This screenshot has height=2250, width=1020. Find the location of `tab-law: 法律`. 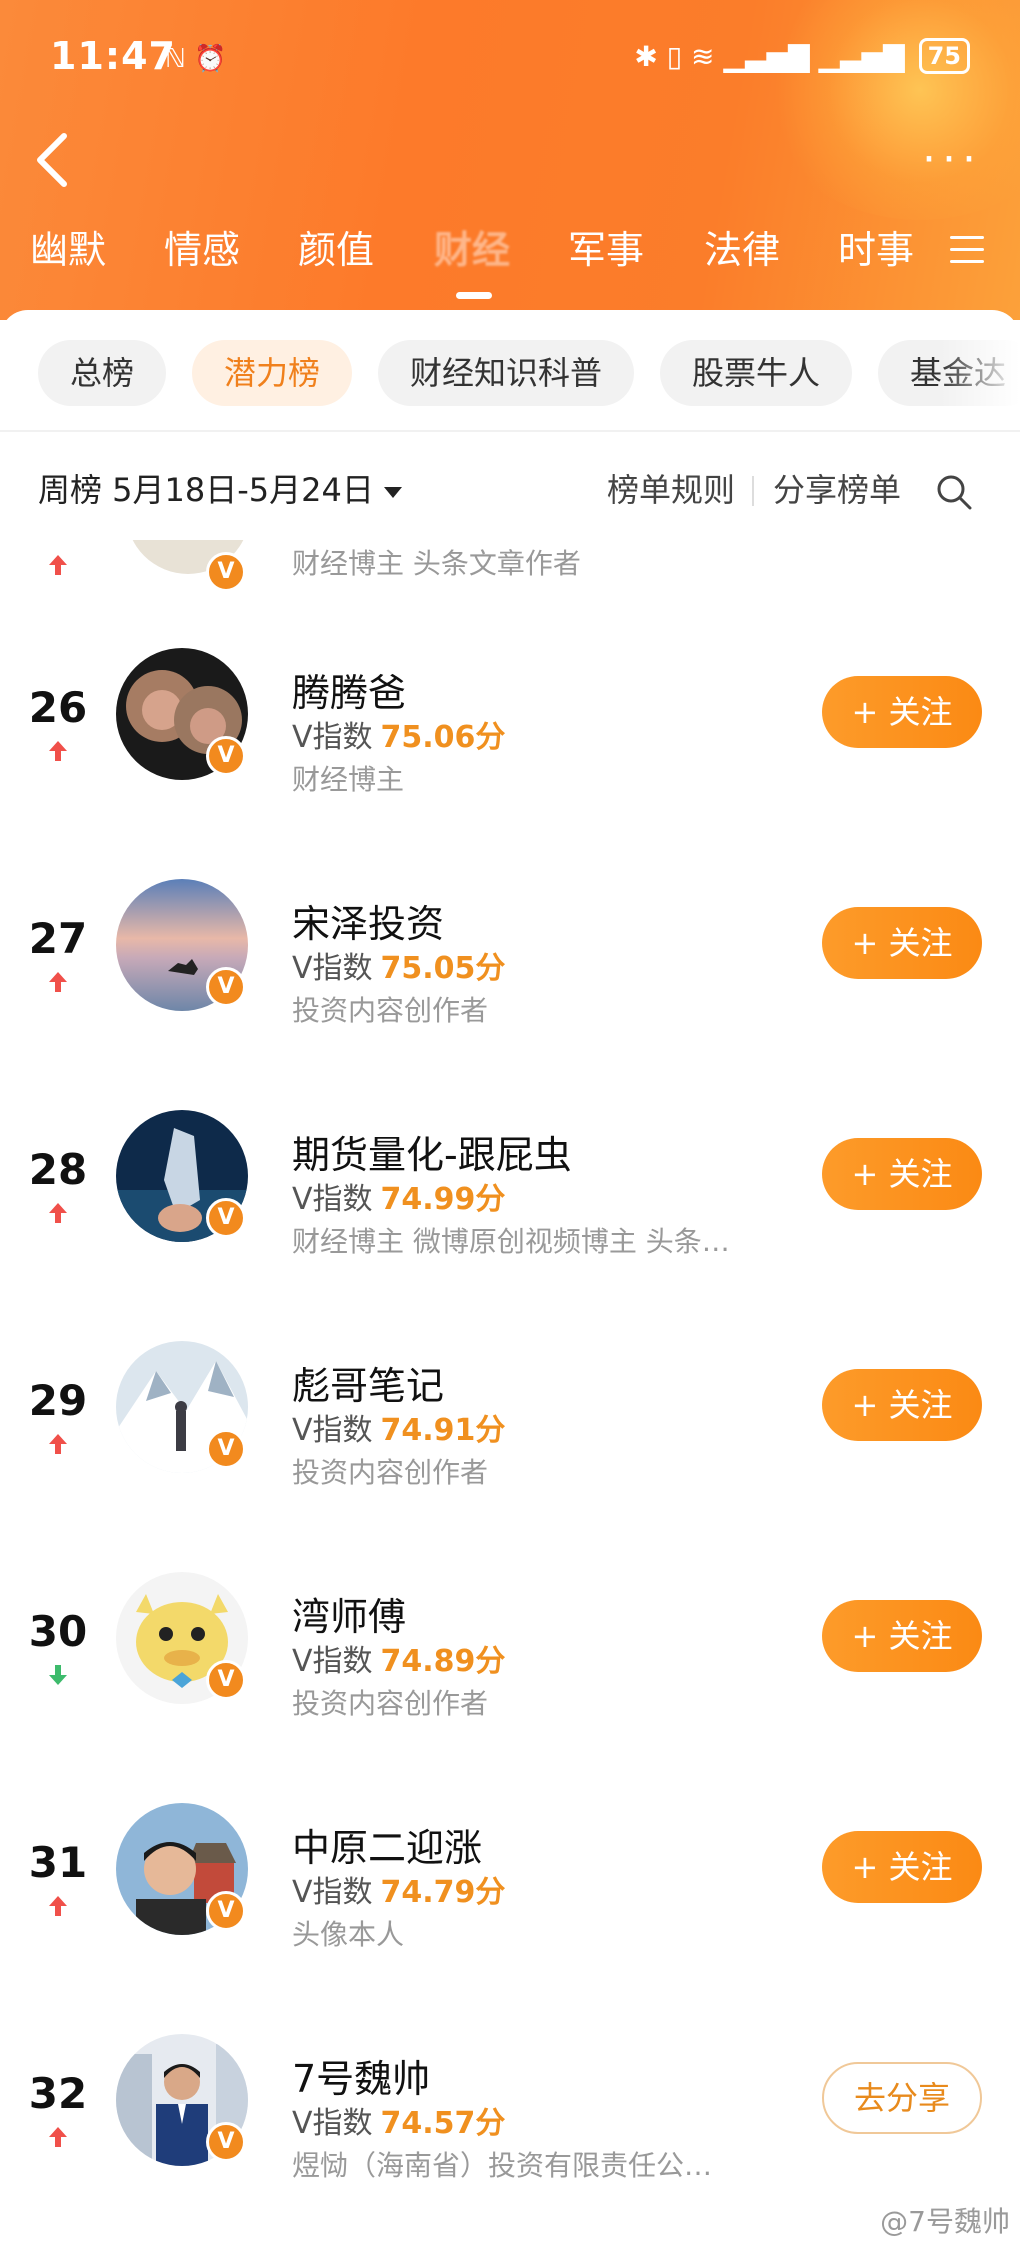

tab-law: 法律 is located at coordinates (742, 250).